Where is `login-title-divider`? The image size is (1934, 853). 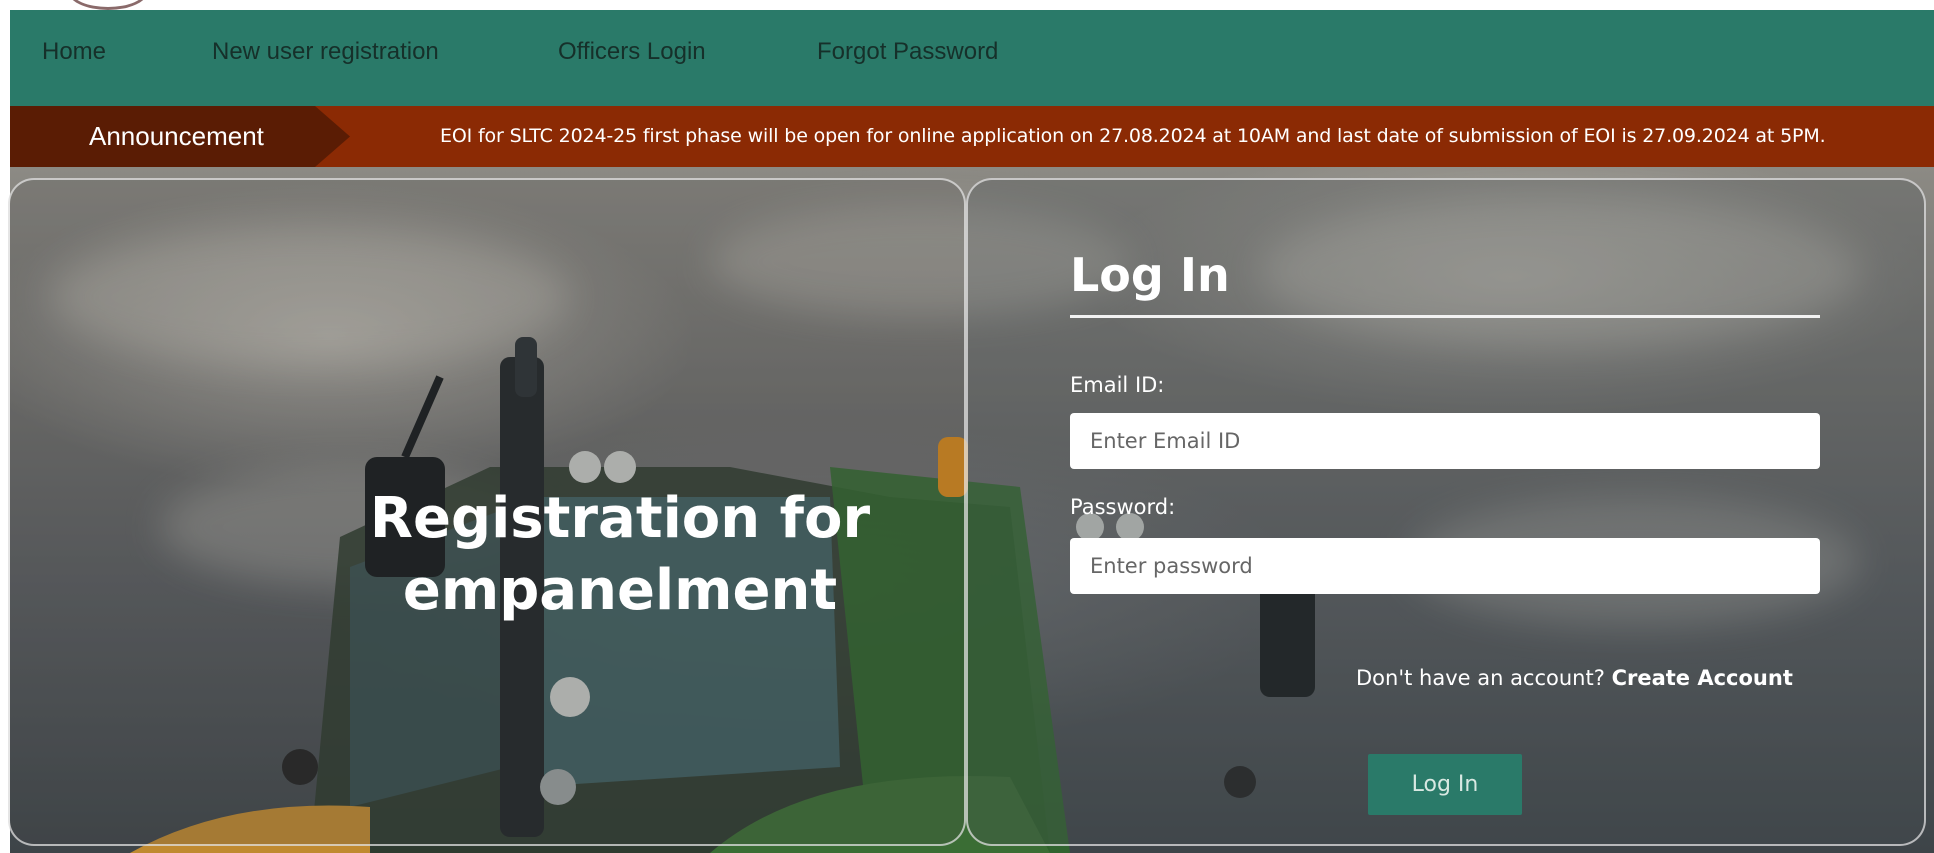 login-title-divider is located at coordinates (1445, 316).